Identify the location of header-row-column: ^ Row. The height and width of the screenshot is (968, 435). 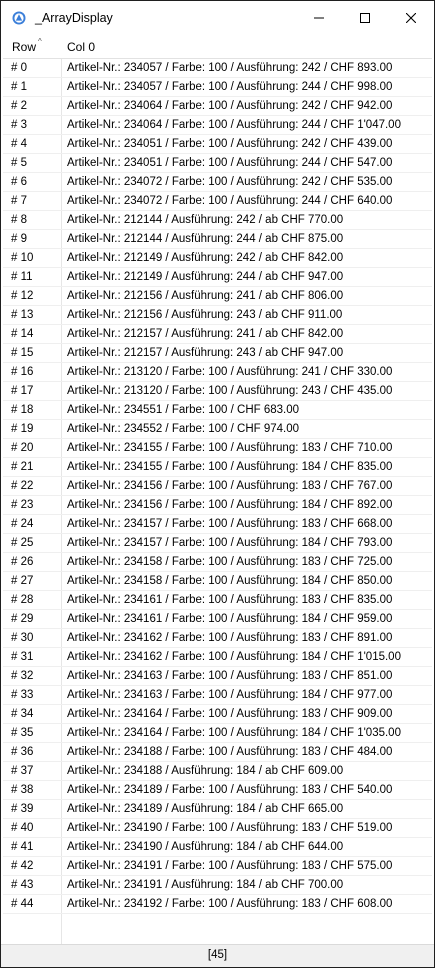
(27, 46).